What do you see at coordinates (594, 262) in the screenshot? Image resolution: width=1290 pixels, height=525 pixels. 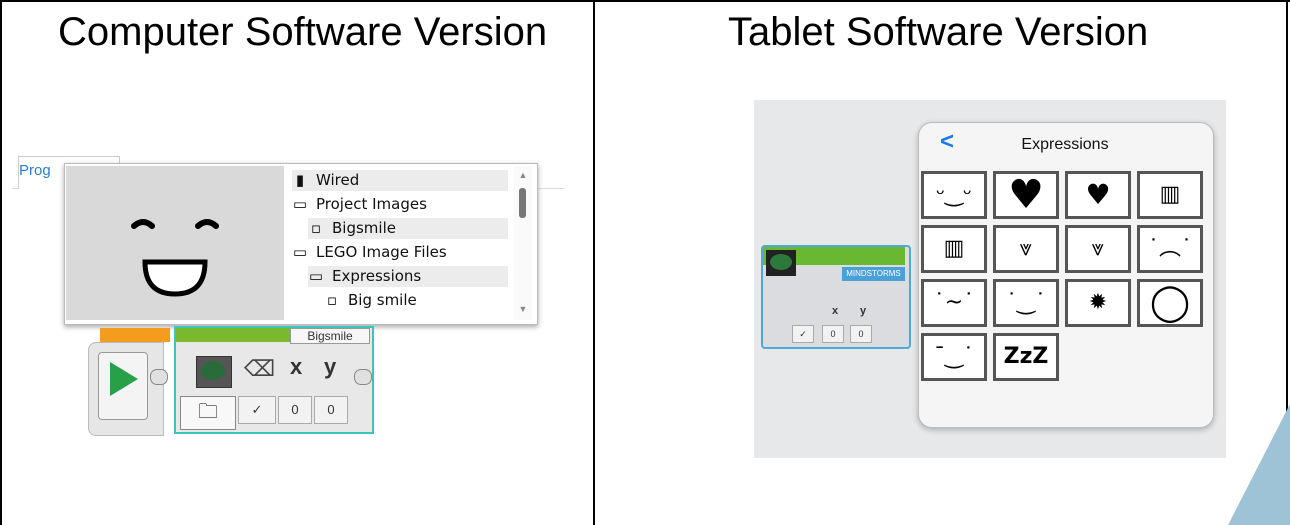 I see `table-border-middle` at bounding box center [594, 262].